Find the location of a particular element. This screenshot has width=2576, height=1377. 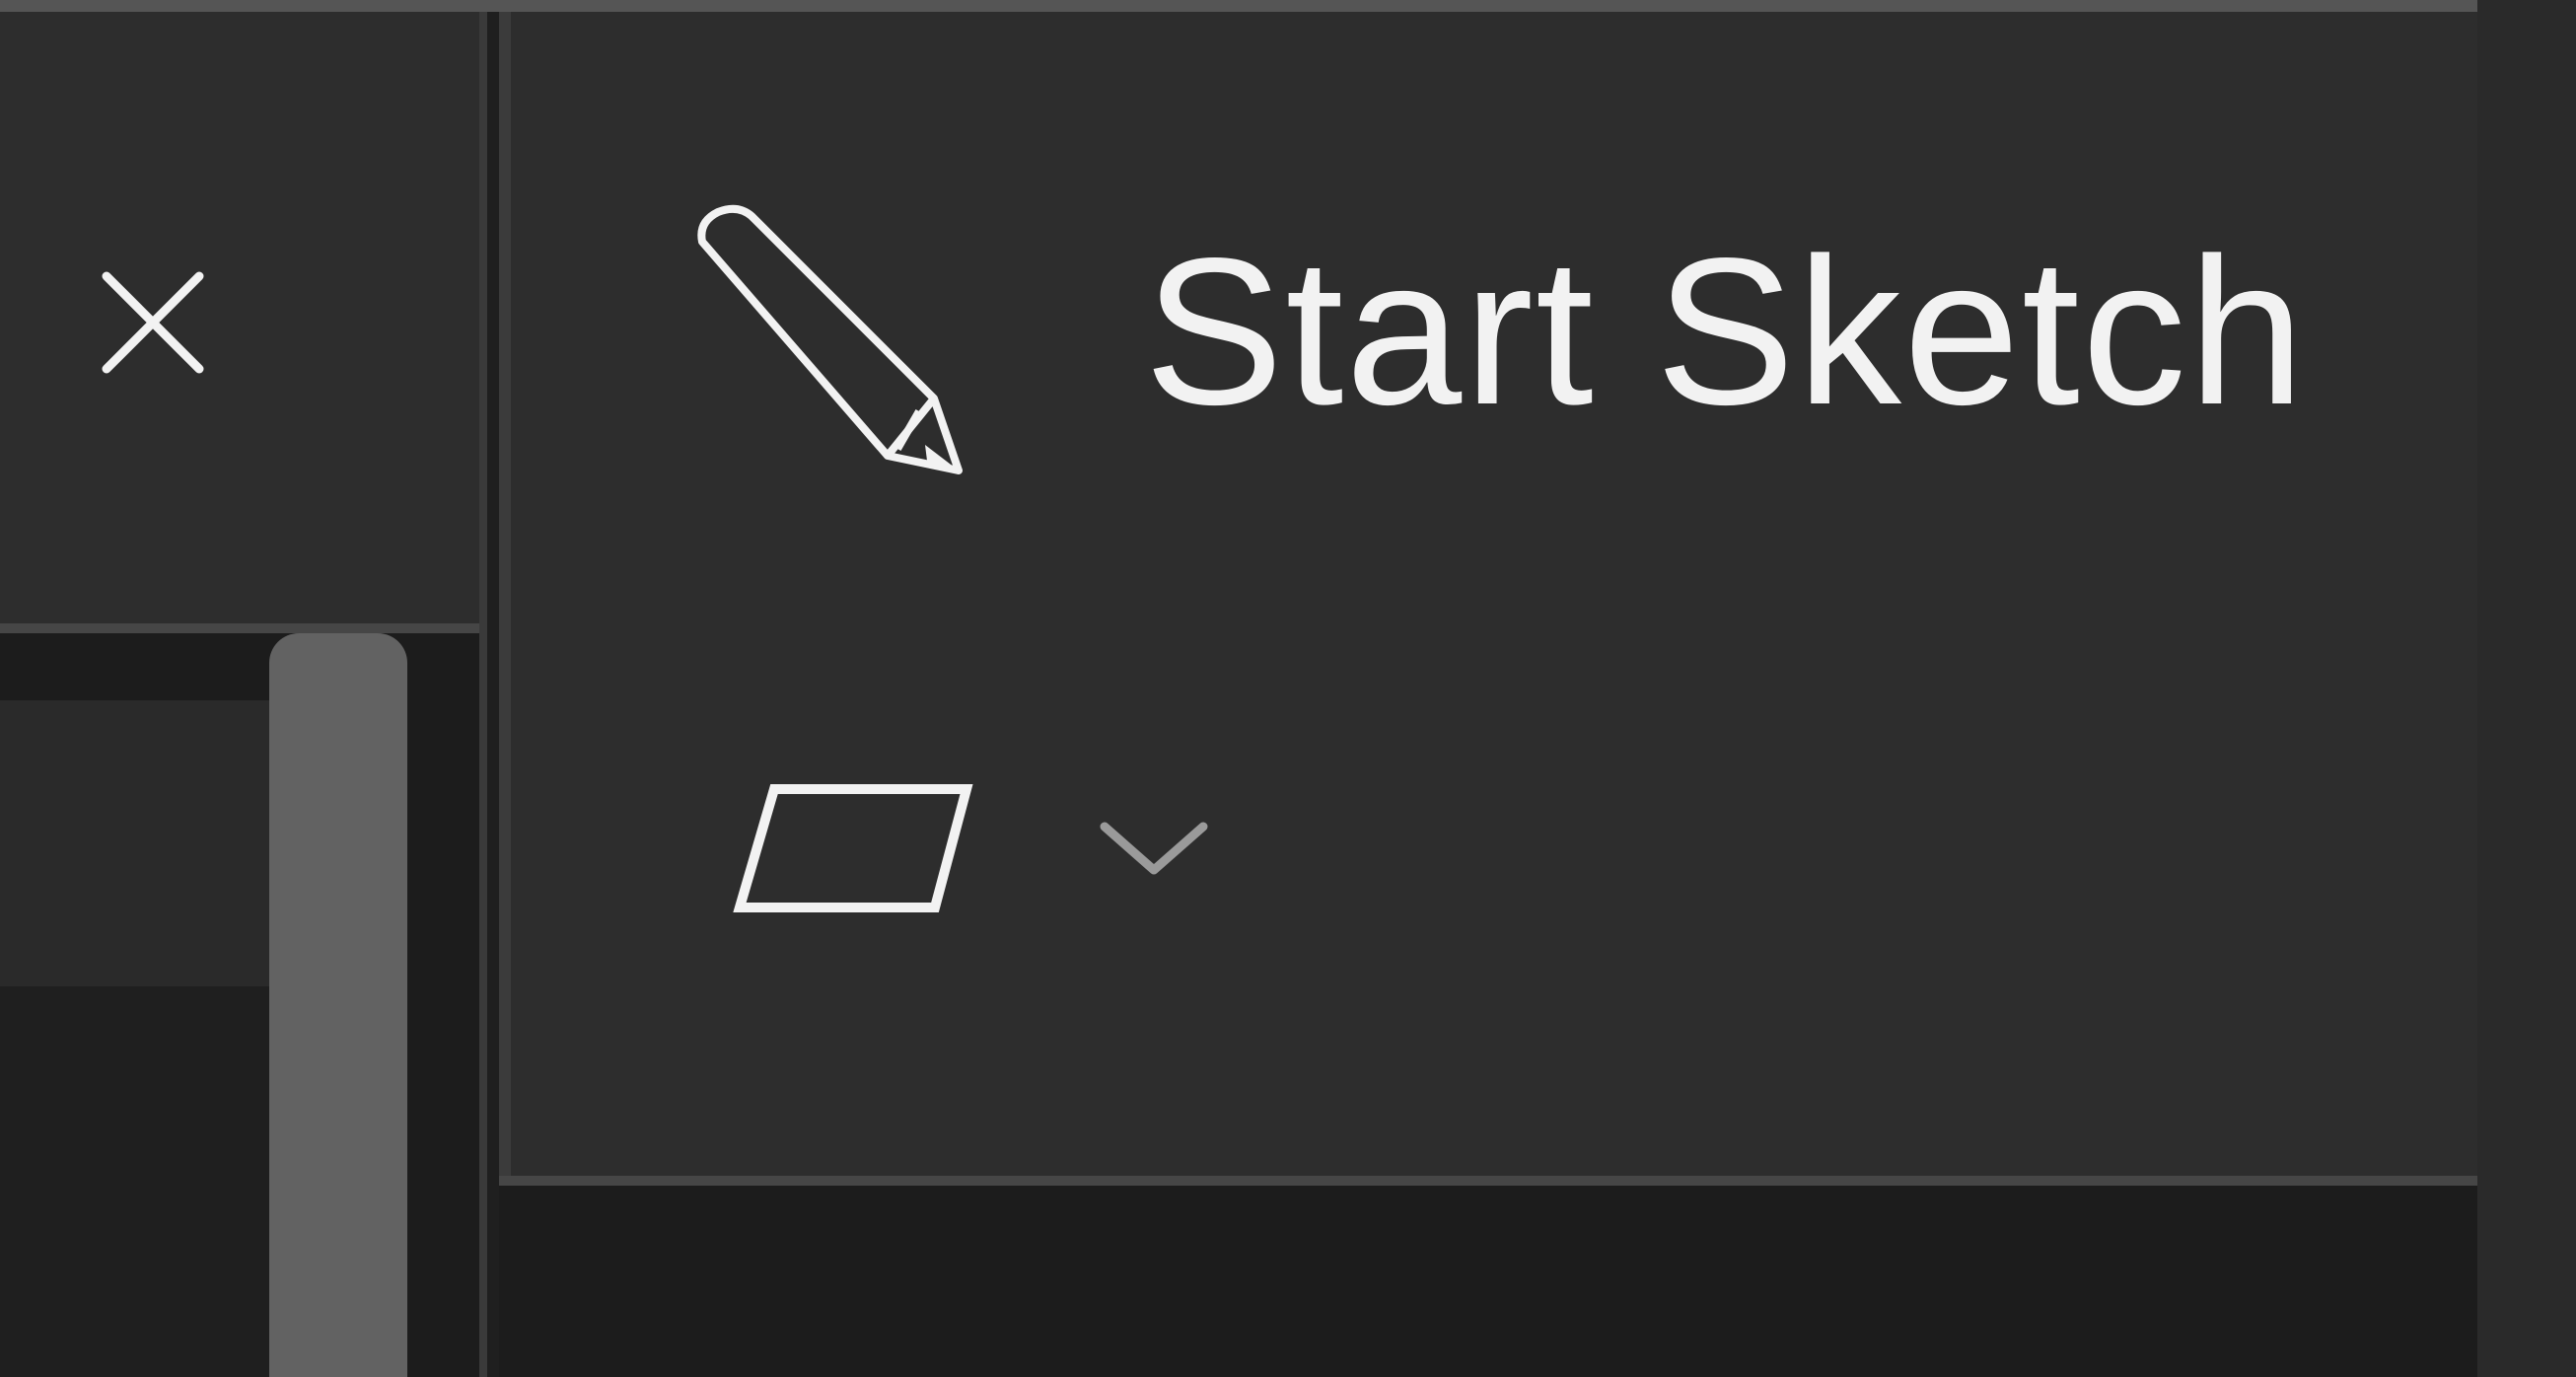

panel-splitter-line is located at coordinates (483, 694).